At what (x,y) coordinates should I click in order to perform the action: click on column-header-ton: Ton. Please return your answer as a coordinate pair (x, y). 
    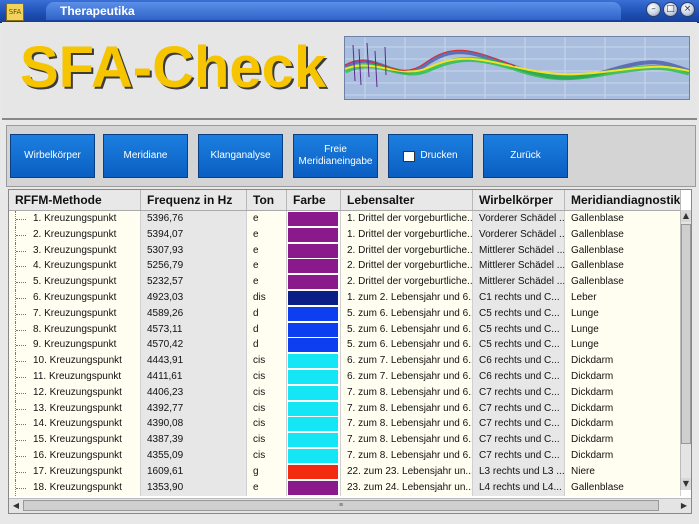
    Looking at the image, I should click on (267, 200).